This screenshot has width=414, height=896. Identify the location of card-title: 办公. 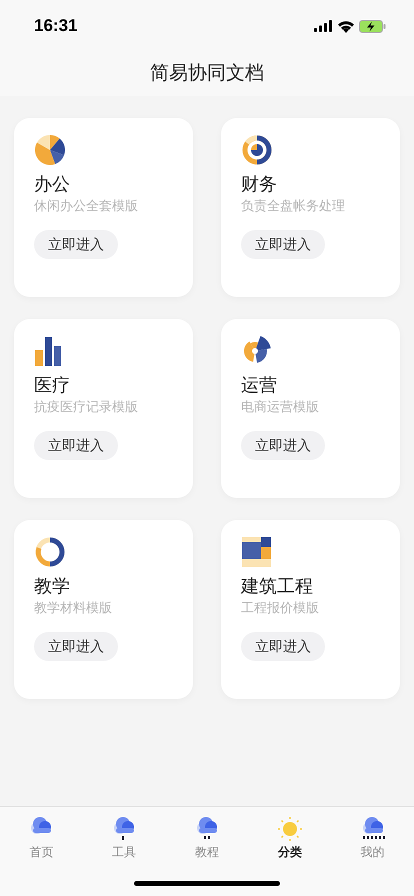
(52, 184).